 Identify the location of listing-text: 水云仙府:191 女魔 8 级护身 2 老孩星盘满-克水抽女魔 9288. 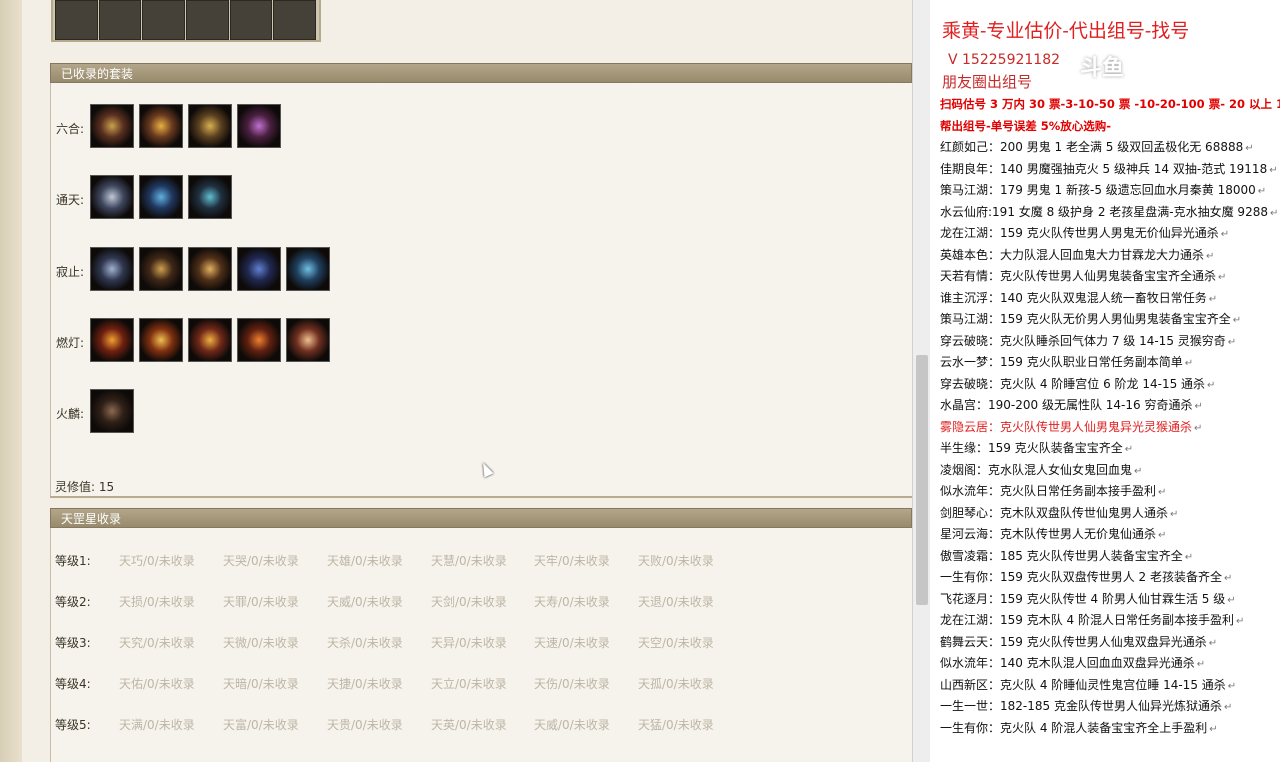
(1104, 211).